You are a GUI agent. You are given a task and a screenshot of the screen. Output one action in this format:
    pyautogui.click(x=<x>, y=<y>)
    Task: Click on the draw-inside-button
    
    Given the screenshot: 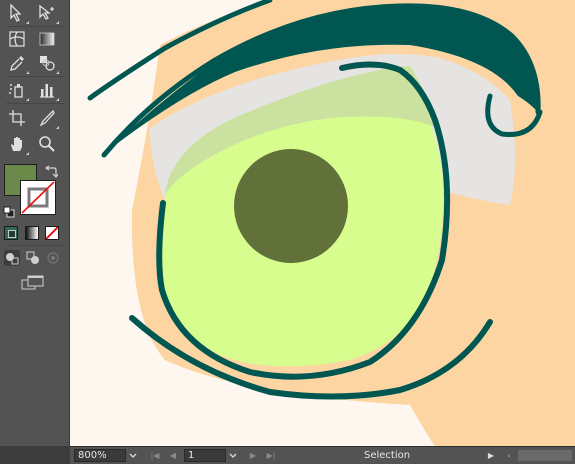 What is the action you would take?
    pyautogui.click(x=53, y=258)
    